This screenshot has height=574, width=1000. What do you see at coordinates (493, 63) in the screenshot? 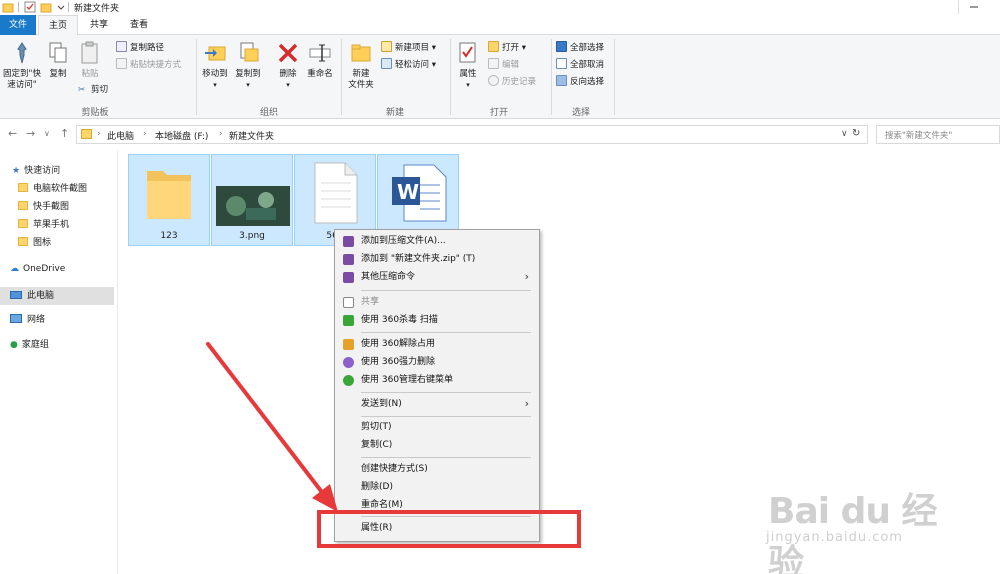
I see `edit-icon` at bounding box center [493, 63].